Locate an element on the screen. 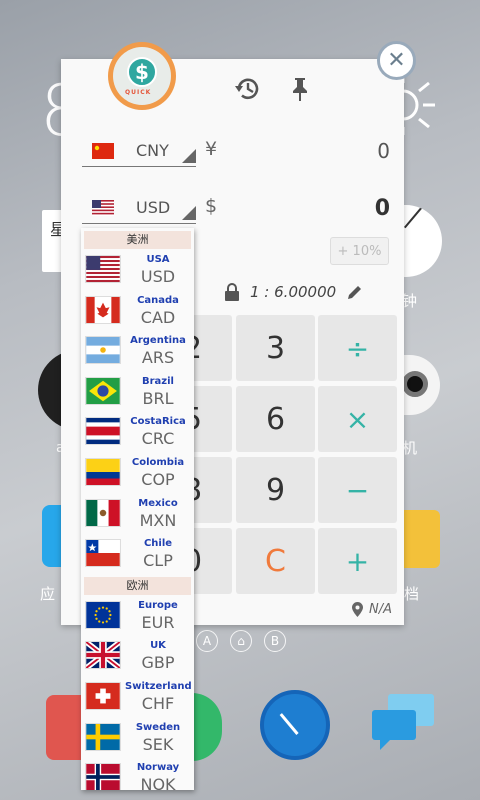 Image resolution: width=480 pixels, height=800 pixels. key-plus: + is located at coordinates (357, 561).